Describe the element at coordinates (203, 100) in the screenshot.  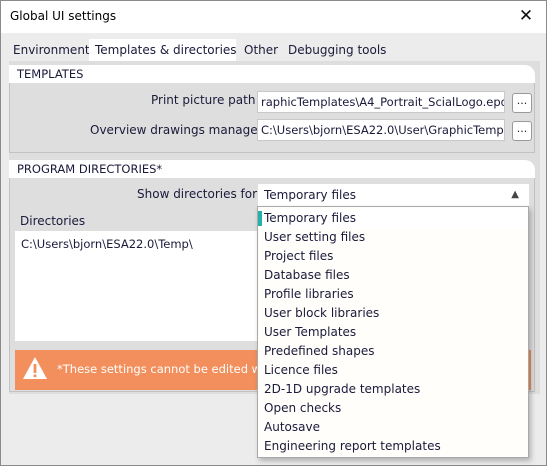
I see `print-picture-path-label: Print picture path` at that location.